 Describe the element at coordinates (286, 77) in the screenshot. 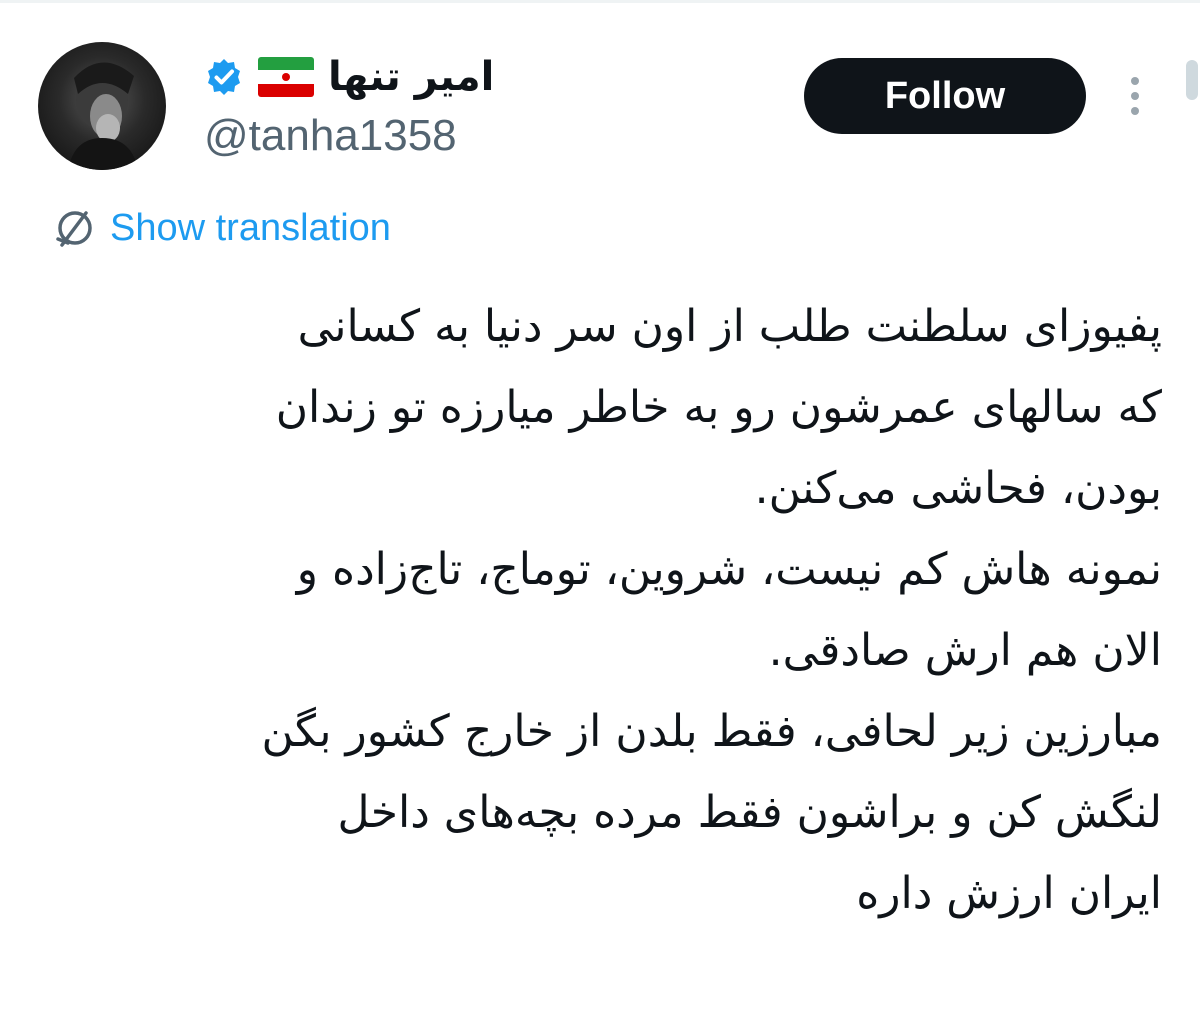

I see `iran-flag-icon` at that location.